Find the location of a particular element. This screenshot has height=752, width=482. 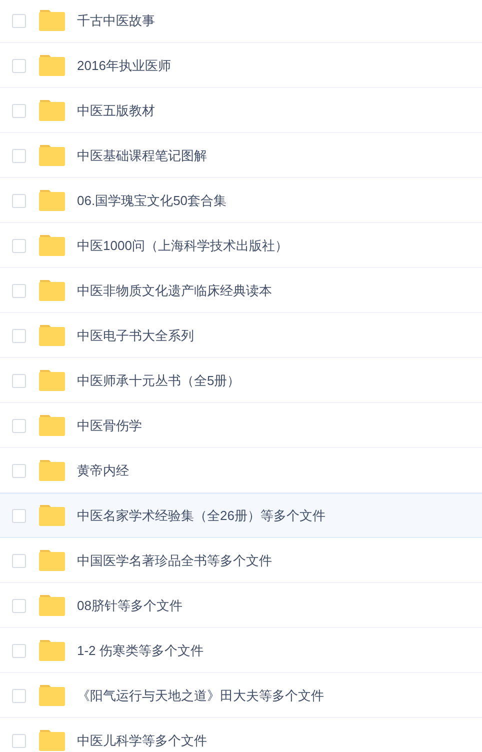

file-row: 中医师承十元丛书（全5册） is located at coordinates (241, 380).